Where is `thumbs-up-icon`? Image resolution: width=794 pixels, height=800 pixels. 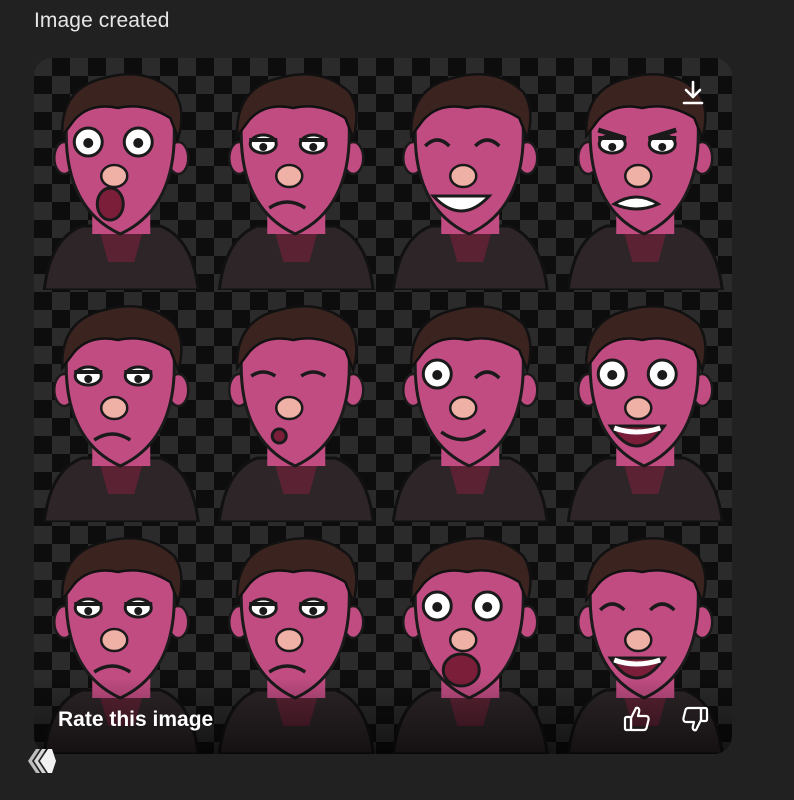
thumbs-up-icon is located at coordinates (636, 719).